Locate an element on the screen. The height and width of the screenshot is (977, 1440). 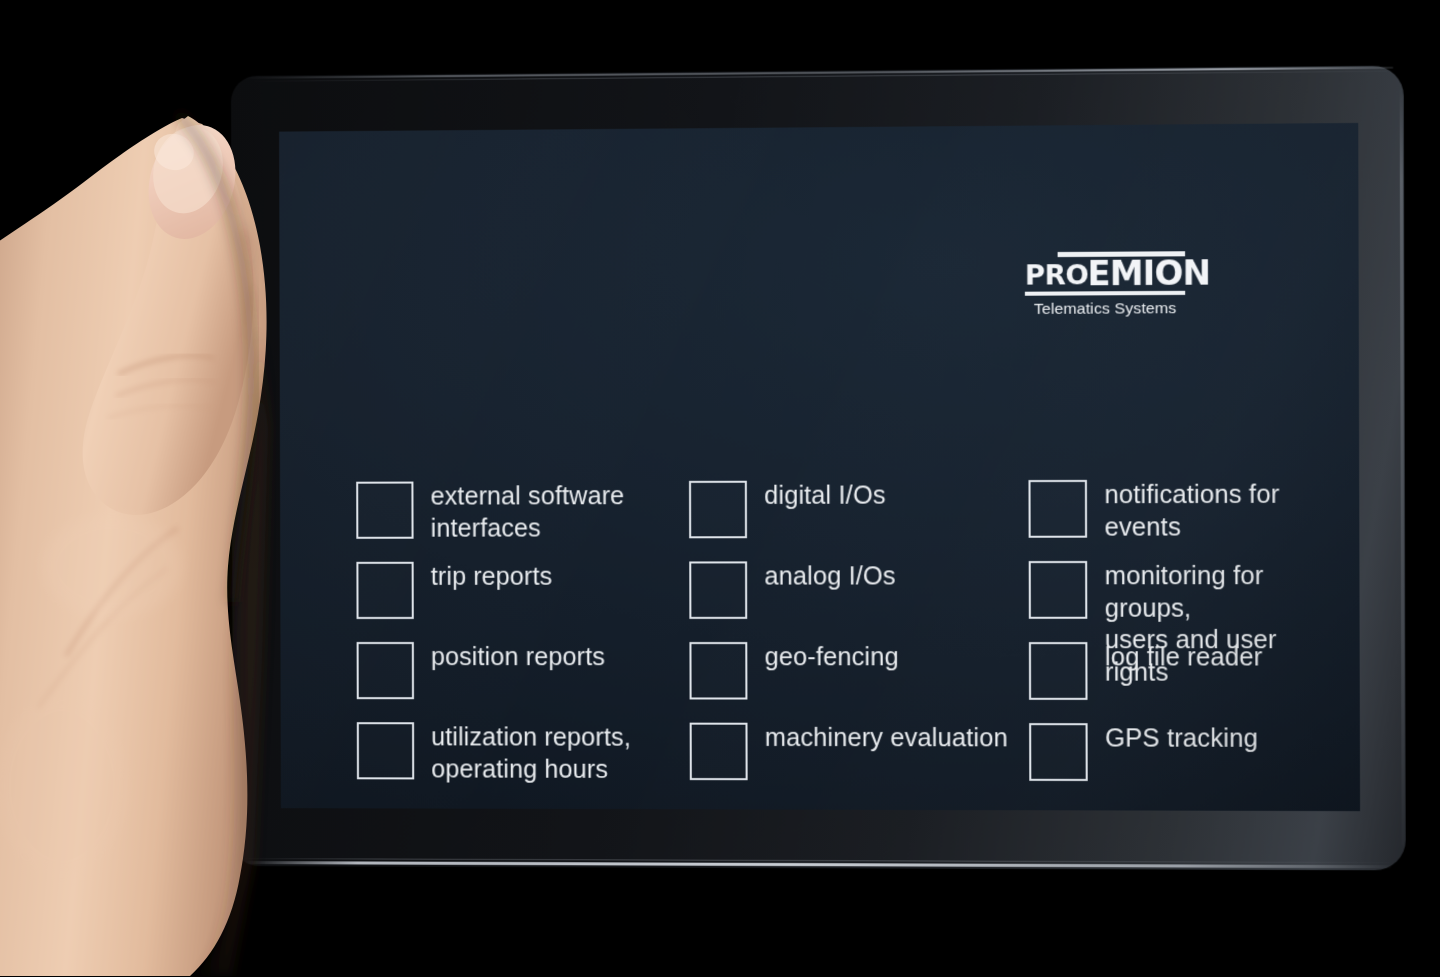
checklist-item-label: trip reports is located at coordinates (491, 576).